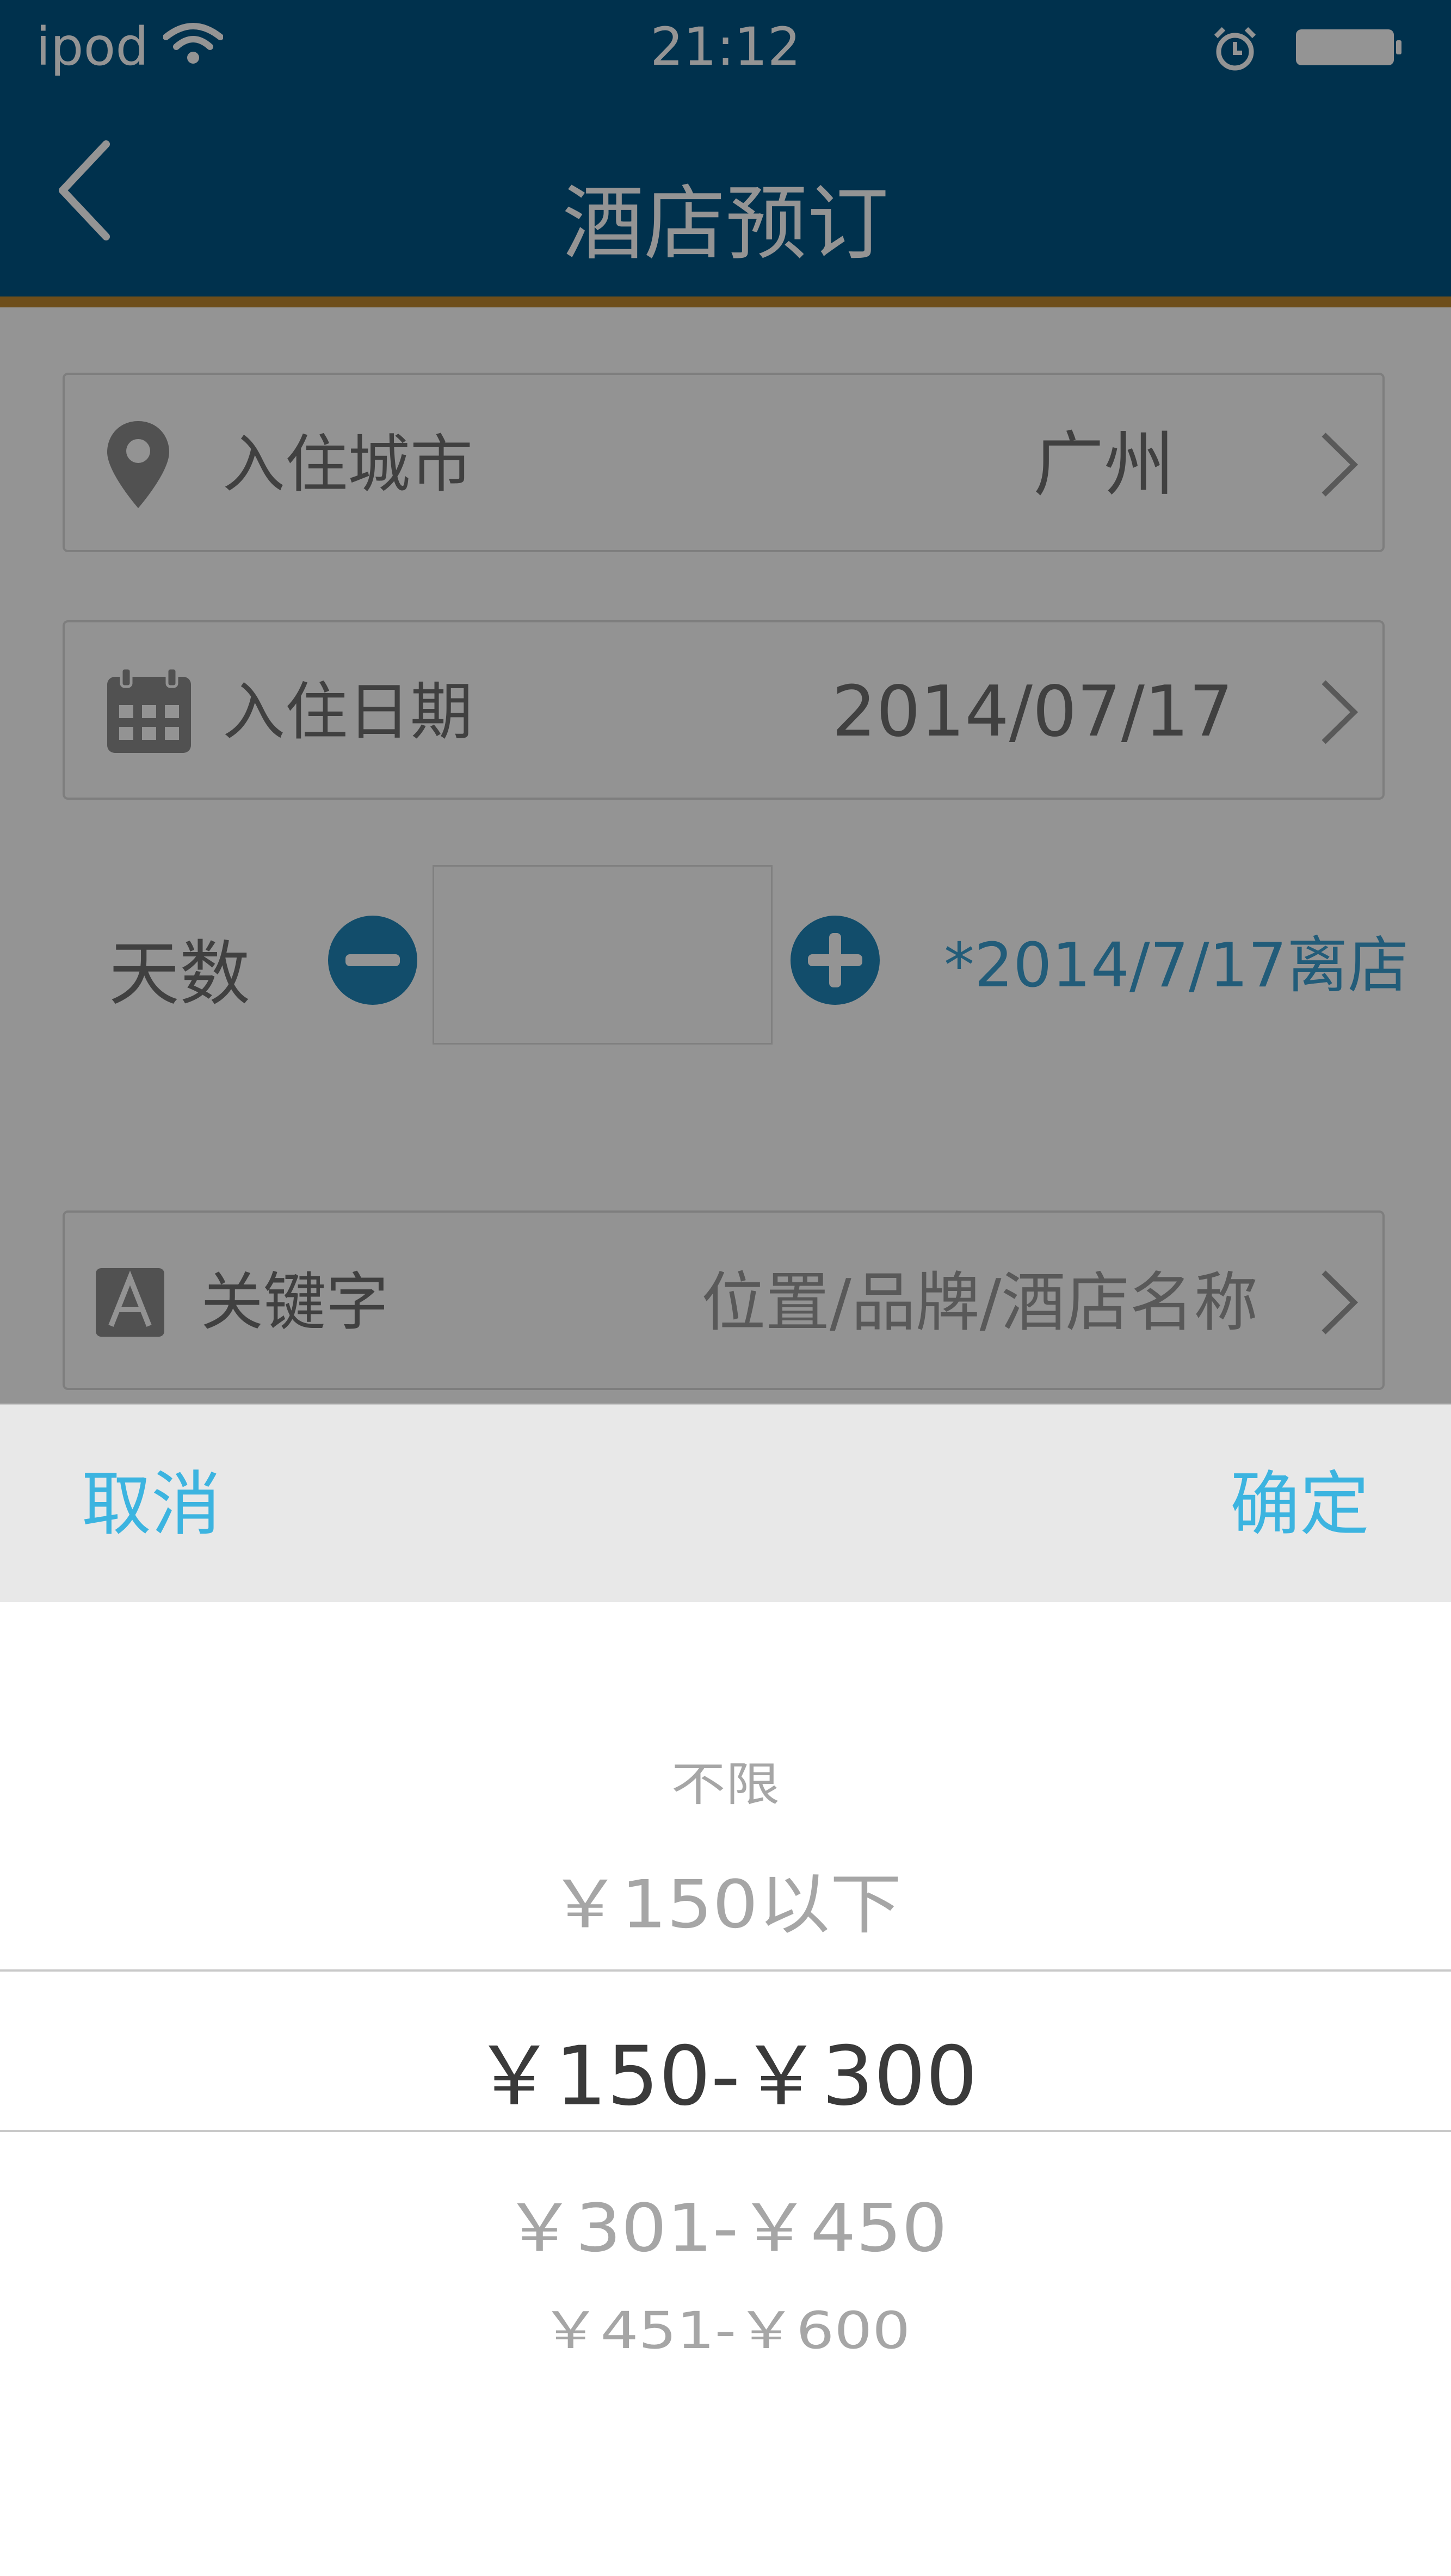 This screenshot has width=1451, height=2576. What do you see at coordinates (1299, 1504) in the screenshot?
I see `confirm-button: 确定` at bounding box center [1299, 1504].